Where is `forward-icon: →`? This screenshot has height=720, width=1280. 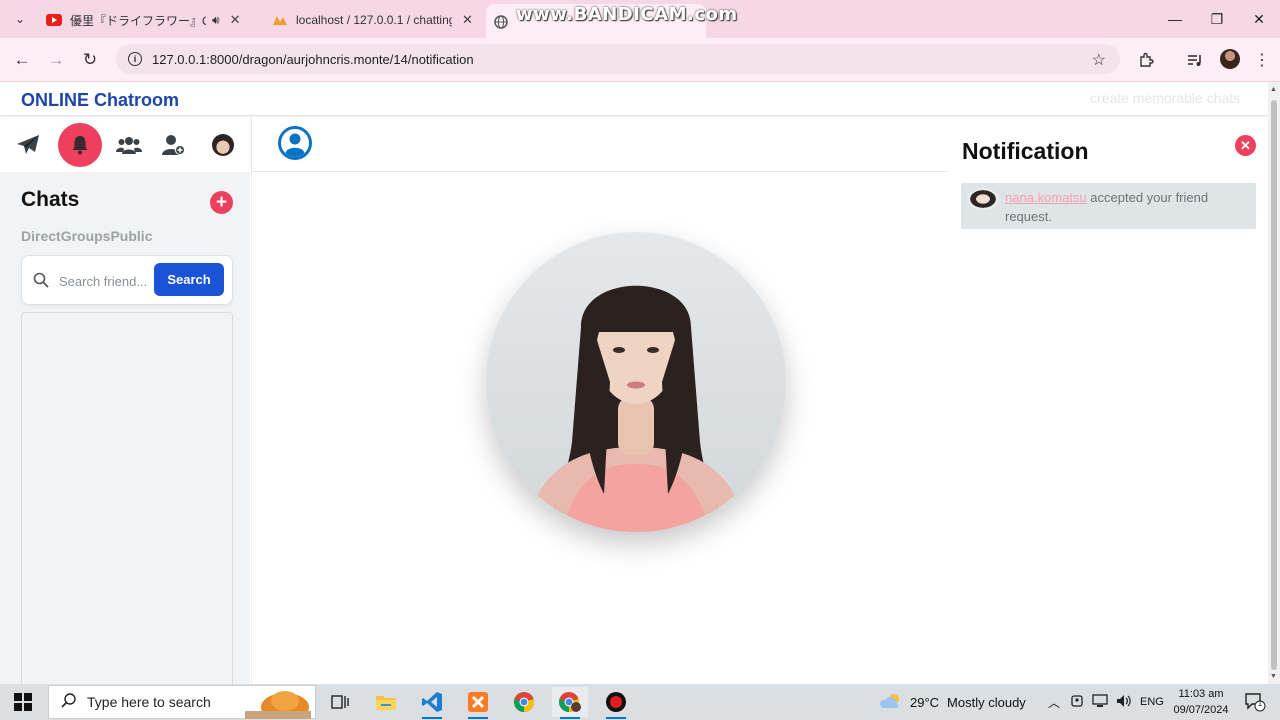
forward-icon: → is located at coordinates (56, 60).